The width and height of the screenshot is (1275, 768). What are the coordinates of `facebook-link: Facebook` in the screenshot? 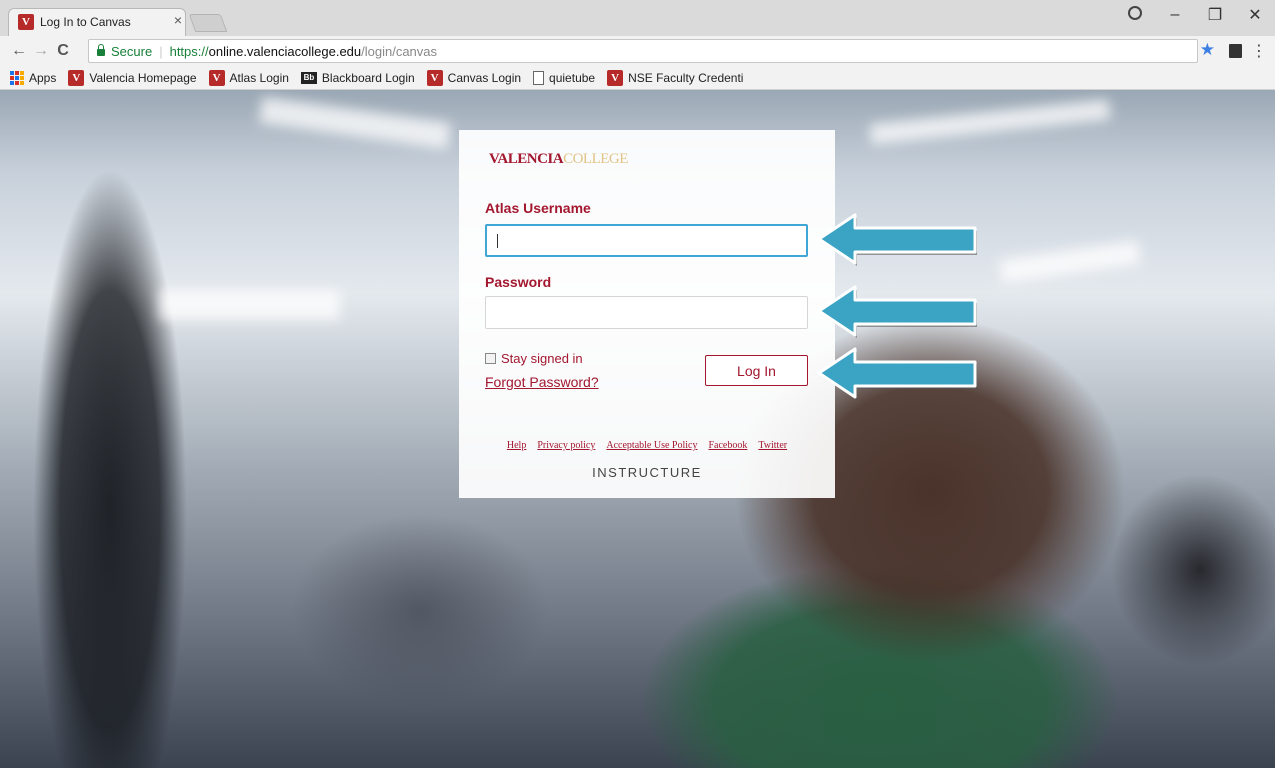 It's located at (727, 445).